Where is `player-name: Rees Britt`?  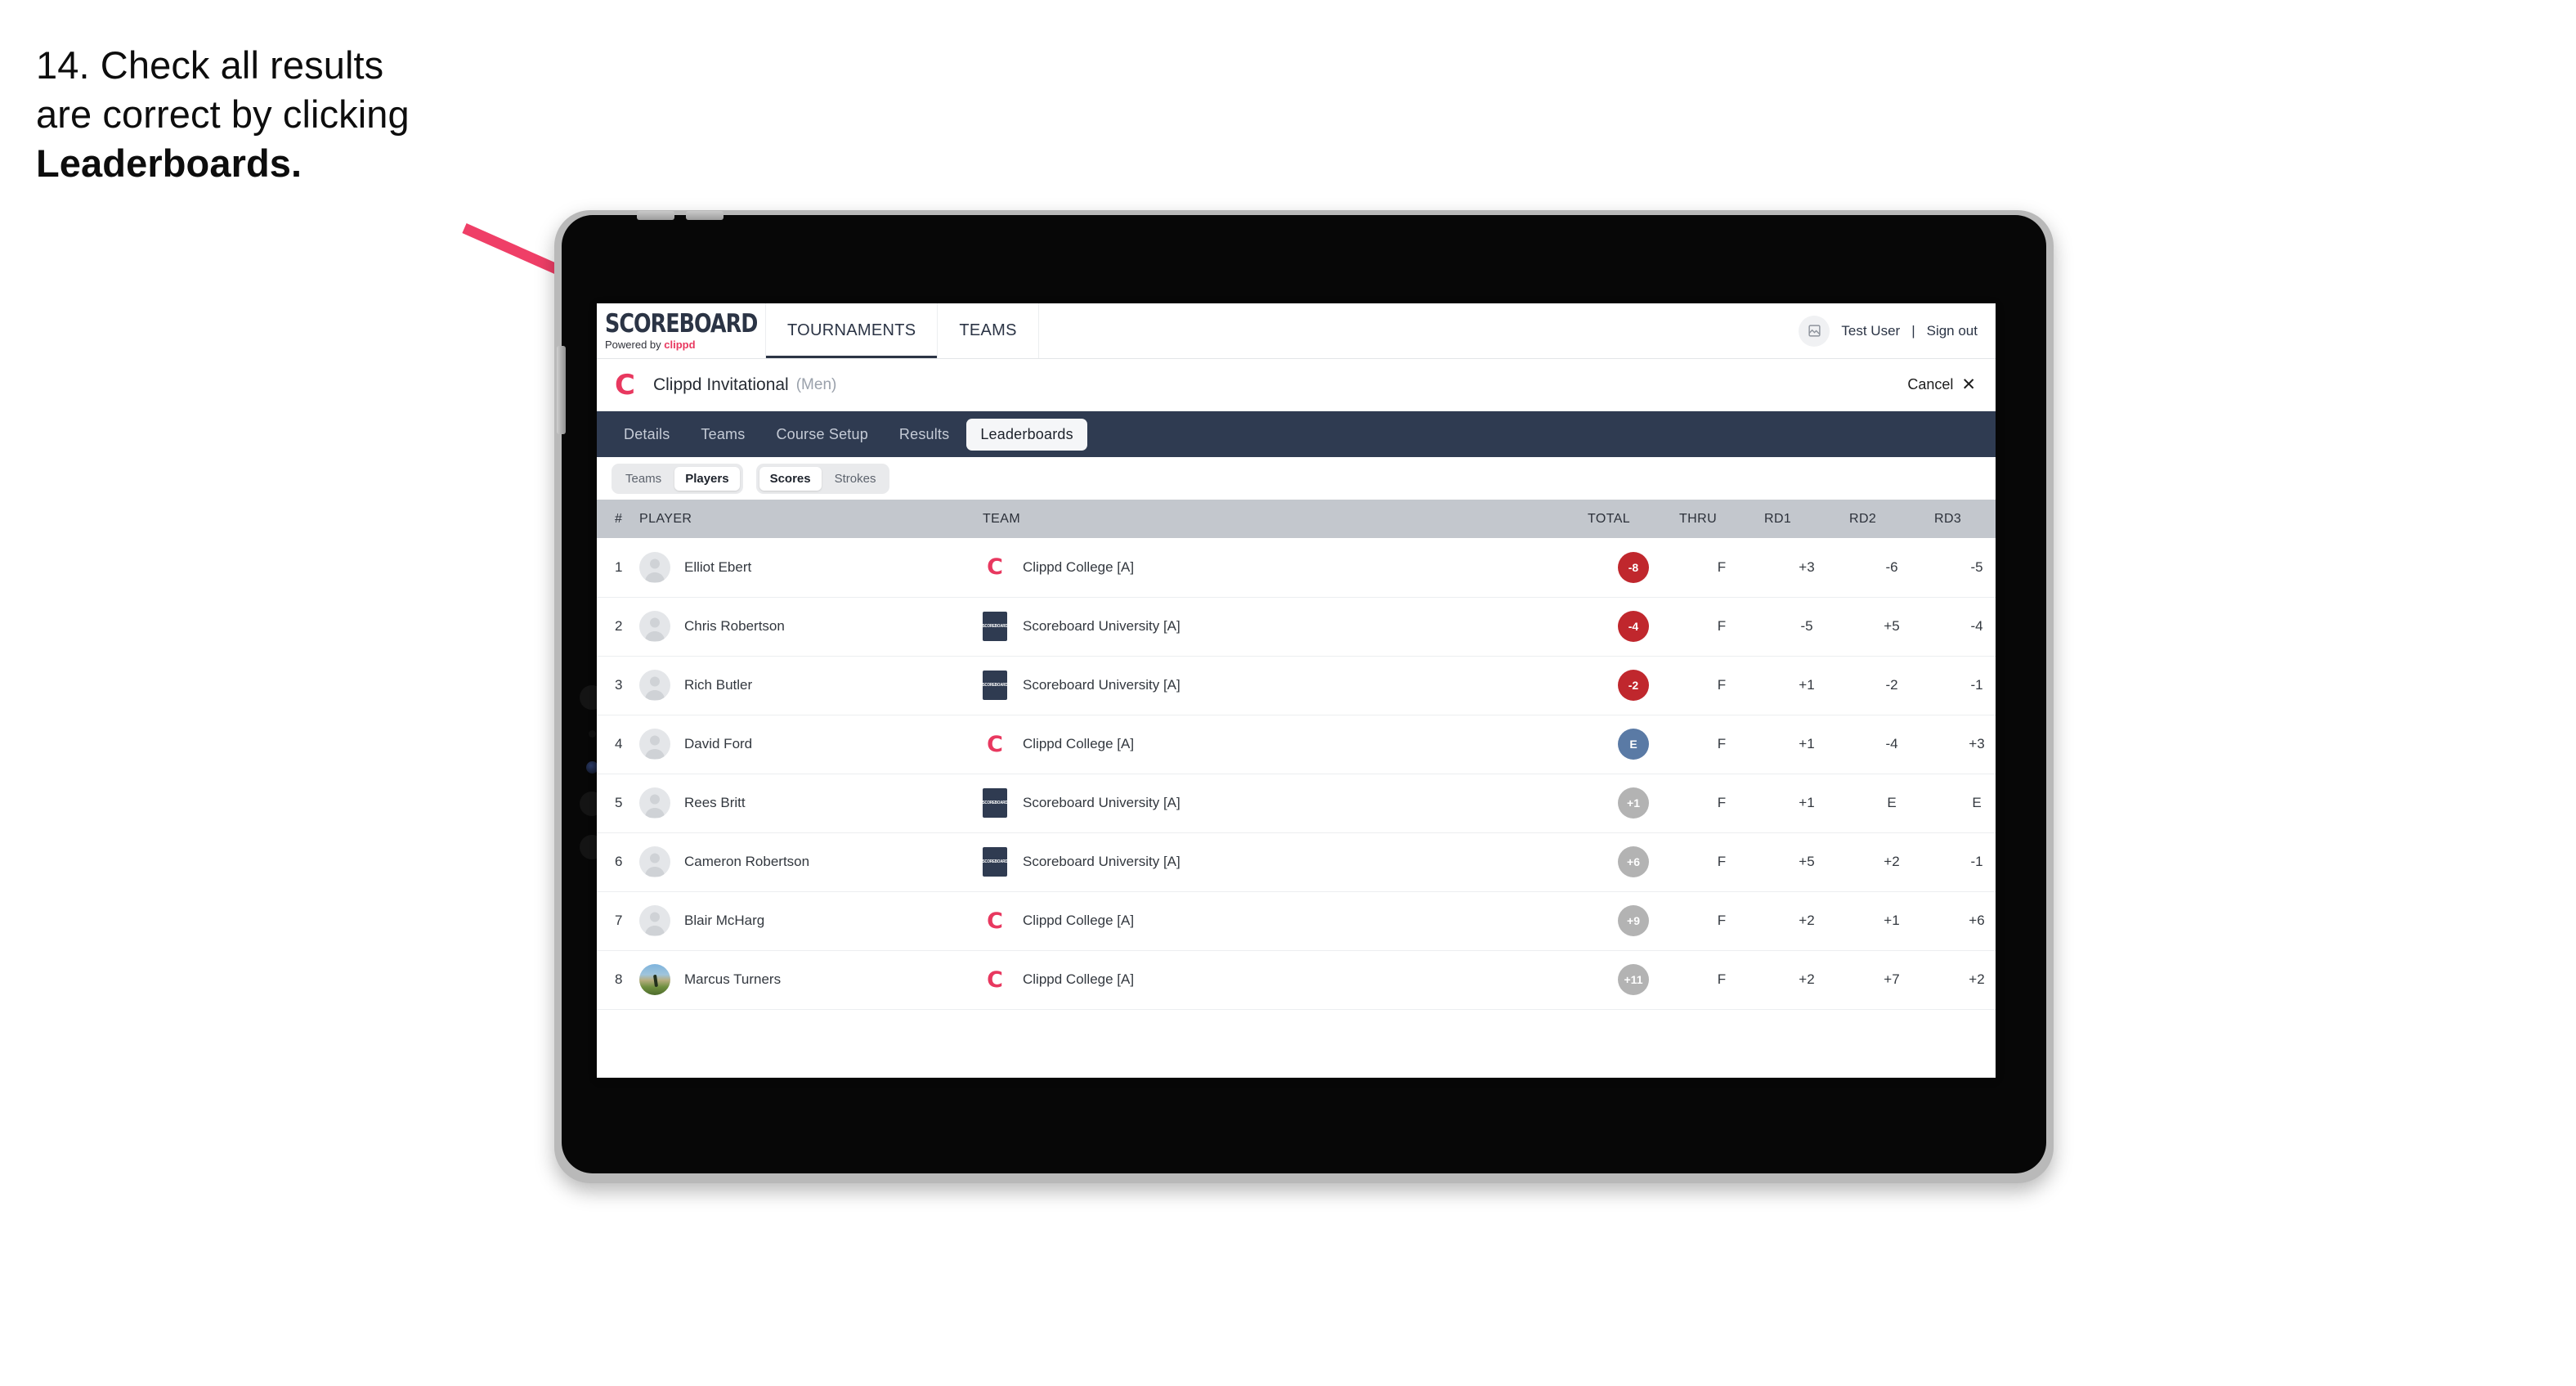 player-name: Rees Britt is located at coordinates (715, 802).